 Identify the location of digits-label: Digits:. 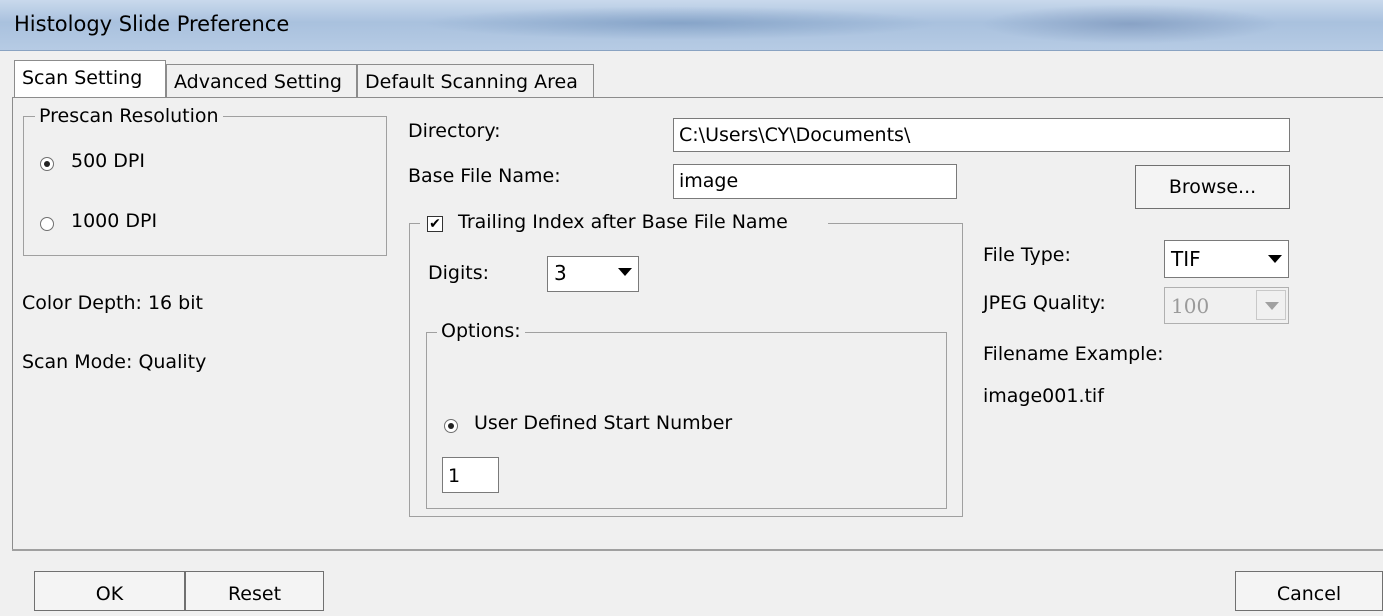
(458, 273).